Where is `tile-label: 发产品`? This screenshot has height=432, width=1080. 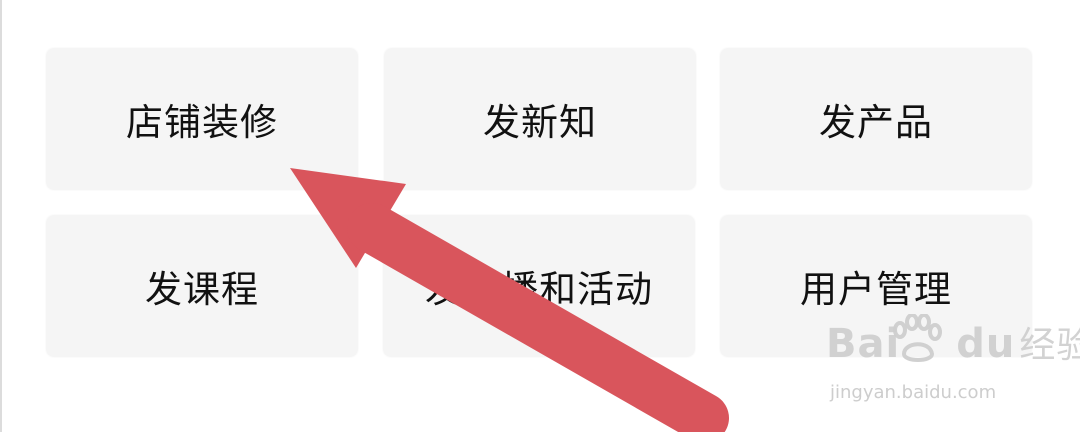
tile-label: 发产品 is located at coordinates (876, 122).